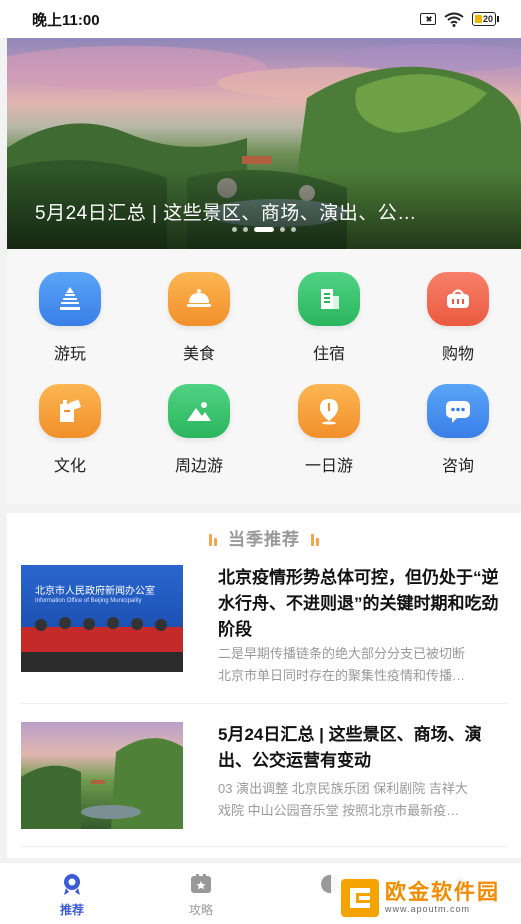 The height and width of the screenshot is (924, 521). I want to click on culture-icon, so click(70, 411).